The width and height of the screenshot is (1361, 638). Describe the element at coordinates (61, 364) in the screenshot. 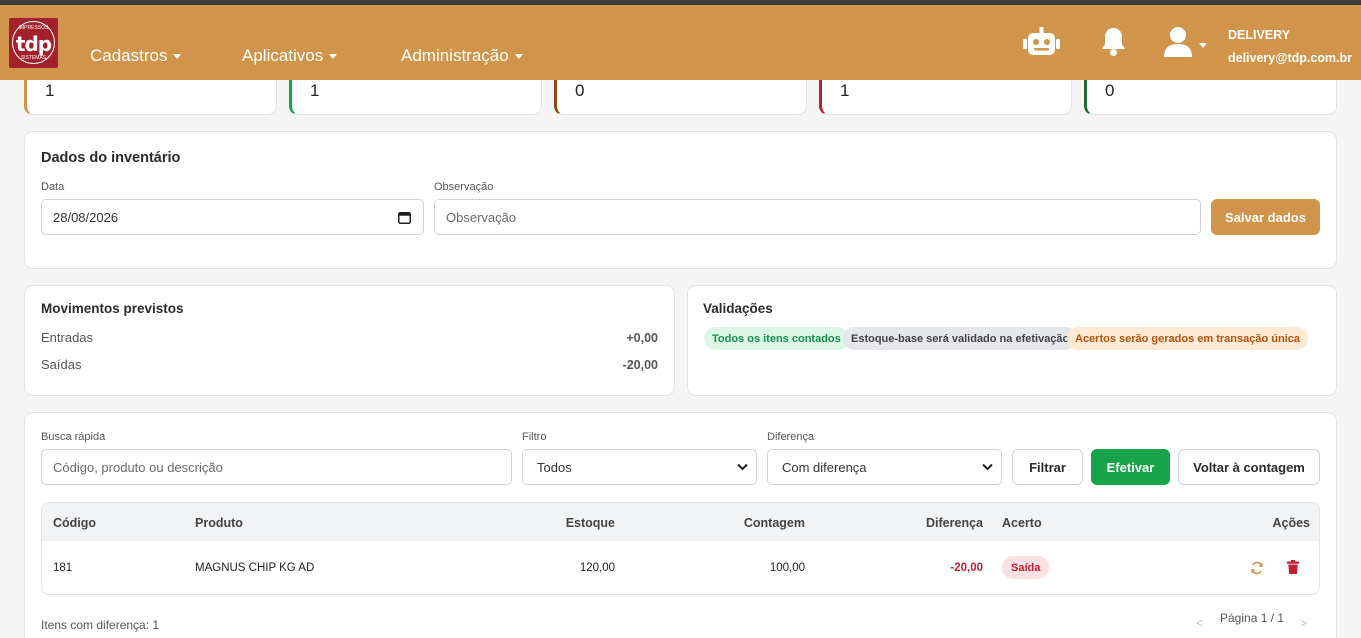

I see `saidas-label: Saídas` at that location.